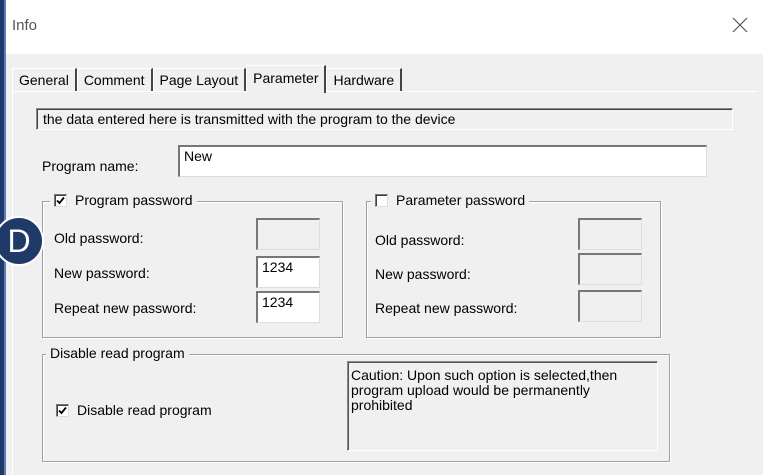 Image resolution: width=763 pixels, height=475 pixels. I want to click on program-password-legend: Program password, so click(123, 200).